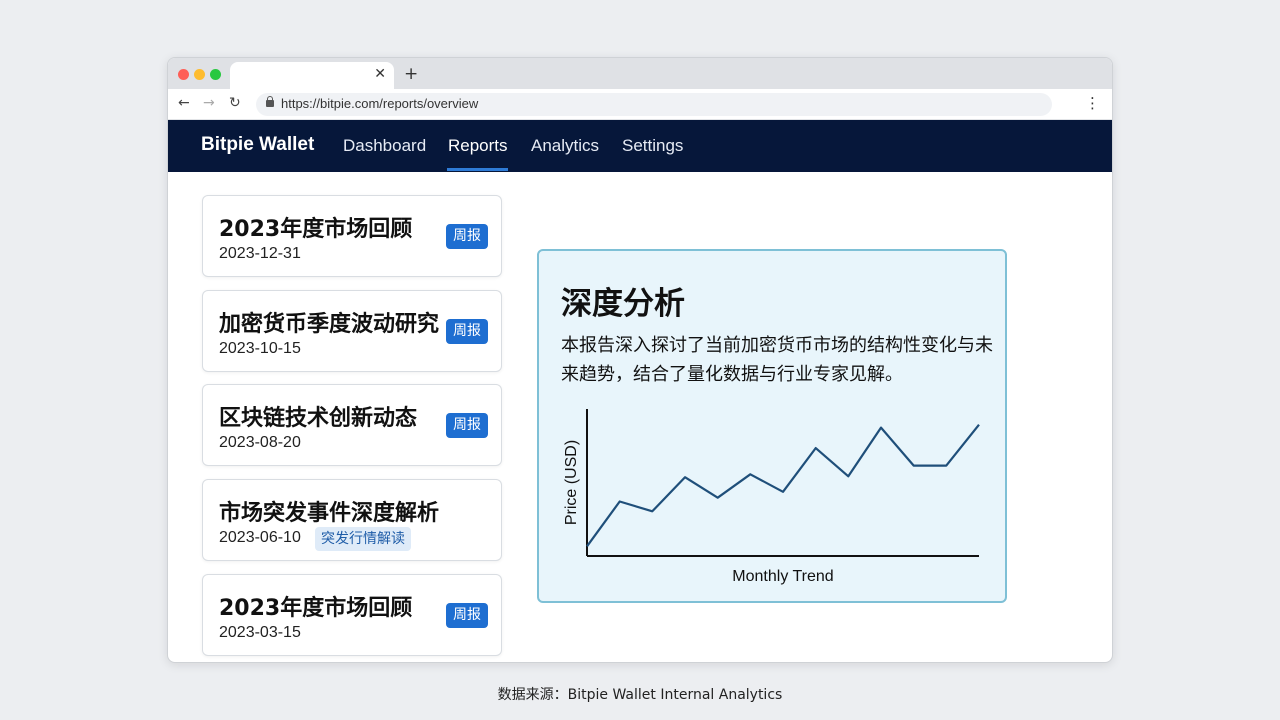 This screenshot has width=1280, height=720. I want to click on url-text: https://bitpie.com/reports/overview, so click(380, 103).